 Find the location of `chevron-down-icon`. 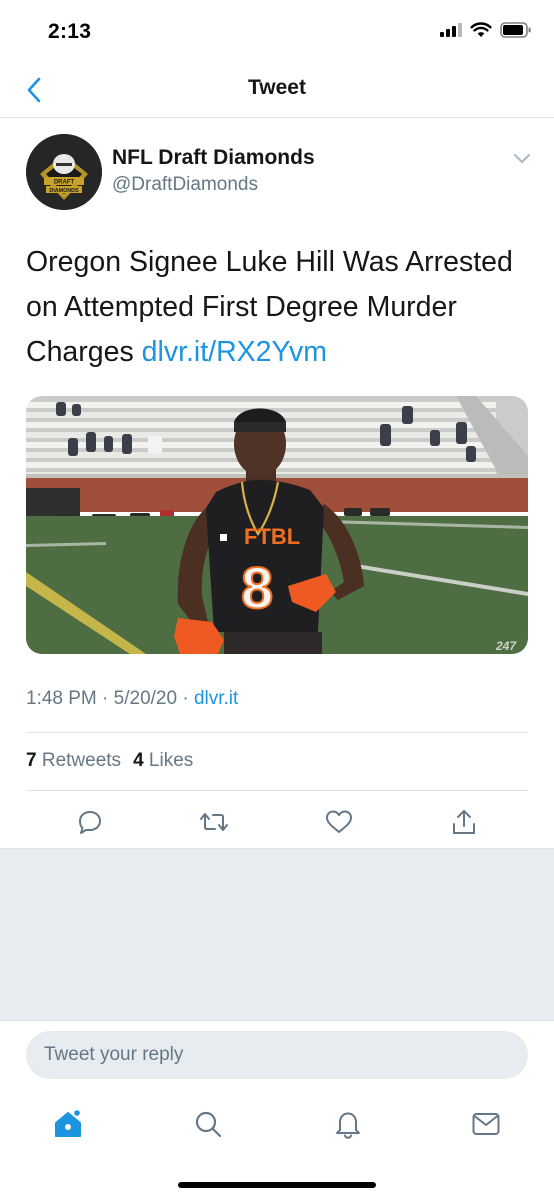

chevron-down-icon is located at coordinates (522, 158).